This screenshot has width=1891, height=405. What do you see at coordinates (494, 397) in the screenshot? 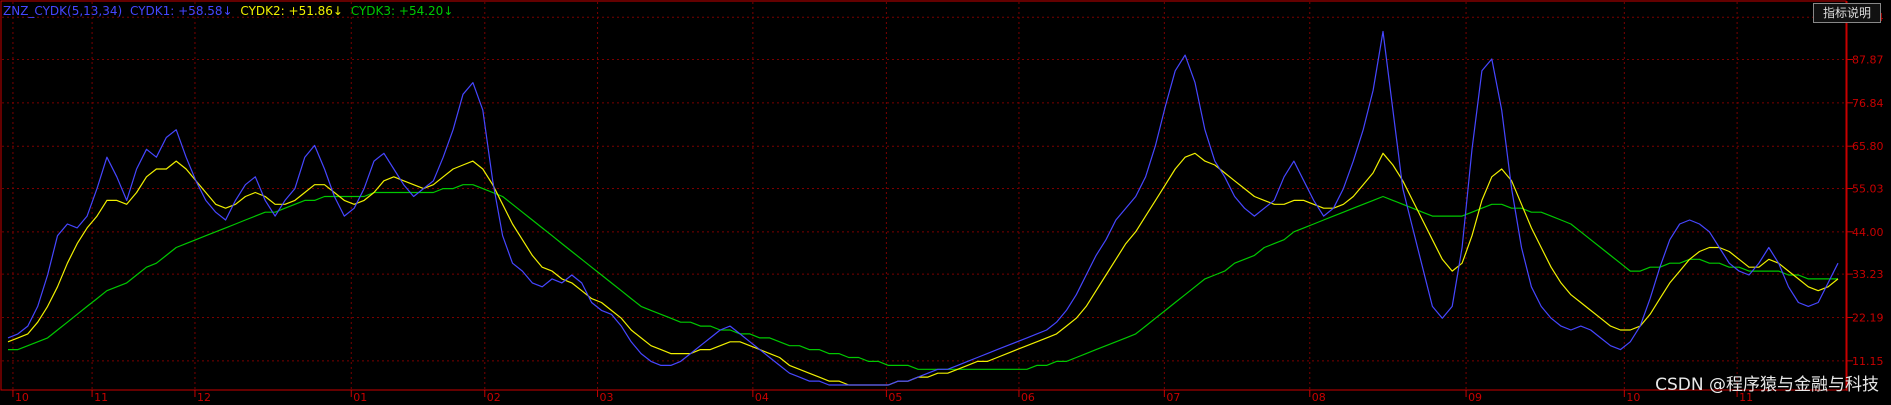
I see `x-tick-label: 02` at bounding box center [494, 397].